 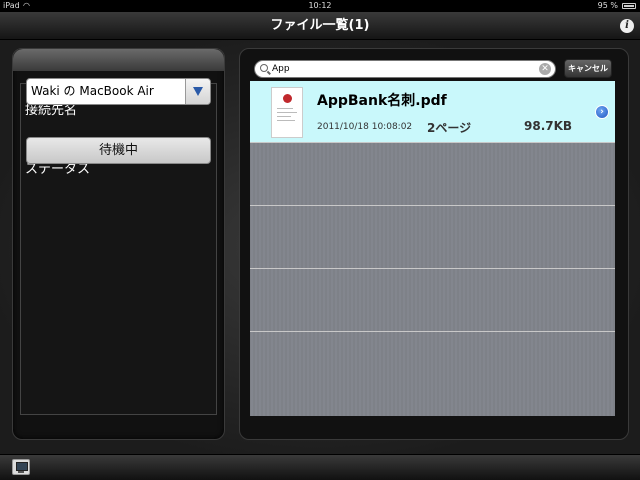 What do you see at coordinates (602, 112) in the screenshot?
I see `disclosure-icon: ›` at bounding box center [602, 112].